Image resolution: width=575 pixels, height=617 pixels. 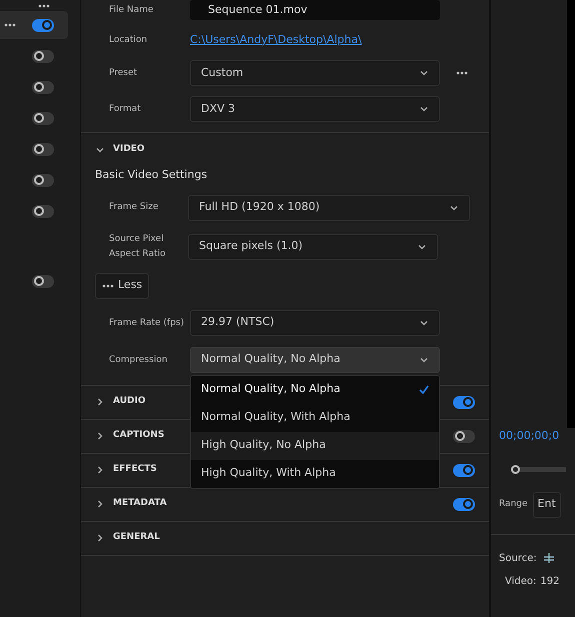 I want to click on menu-item: Normal Quality, With Alpha, so click(x=315, y=418).